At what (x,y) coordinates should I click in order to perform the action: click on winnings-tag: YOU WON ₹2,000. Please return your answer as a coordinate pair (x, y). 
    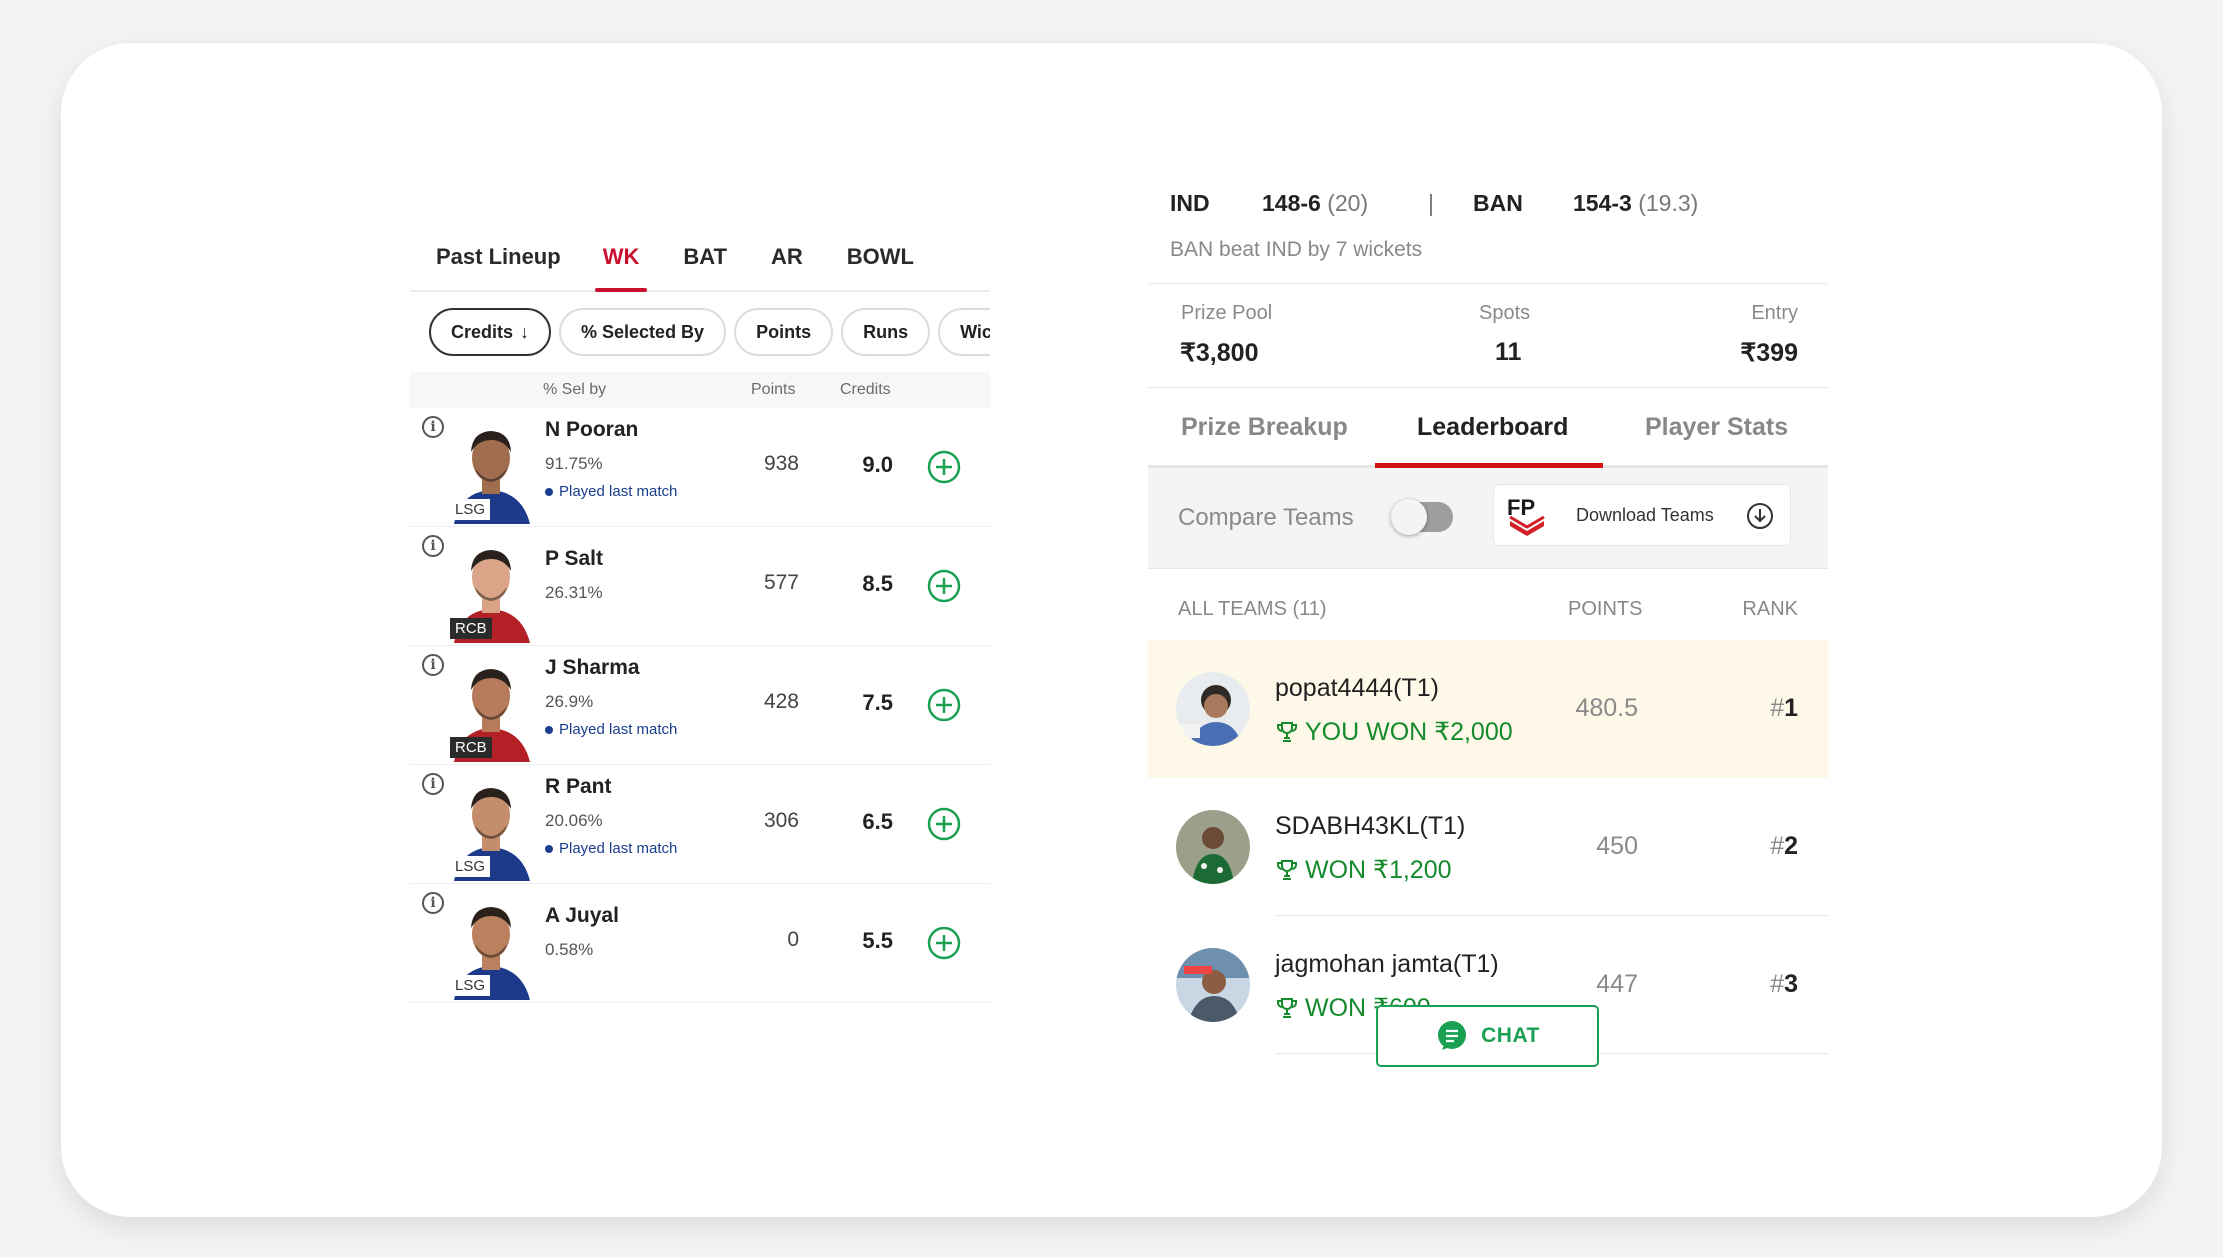
    Looking at the image, I should click on (1394, 732).